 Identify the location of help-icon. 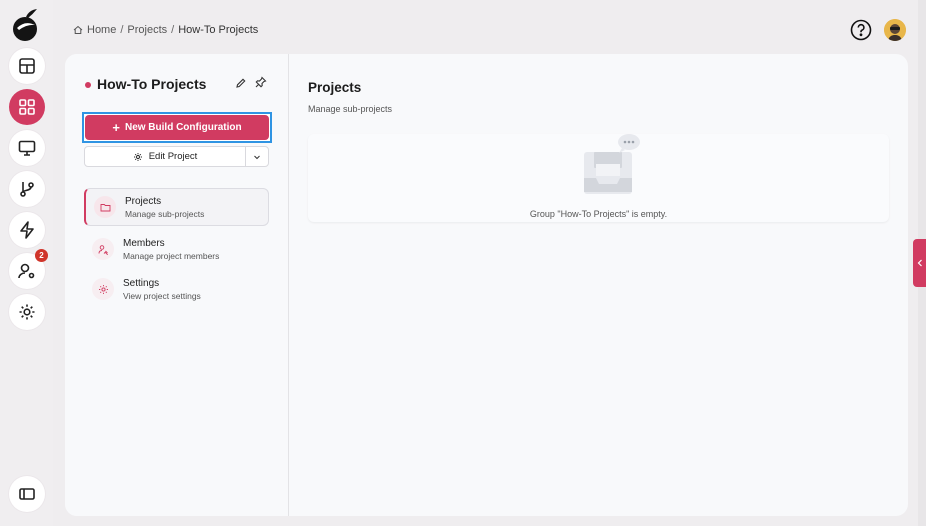
(861, 30).